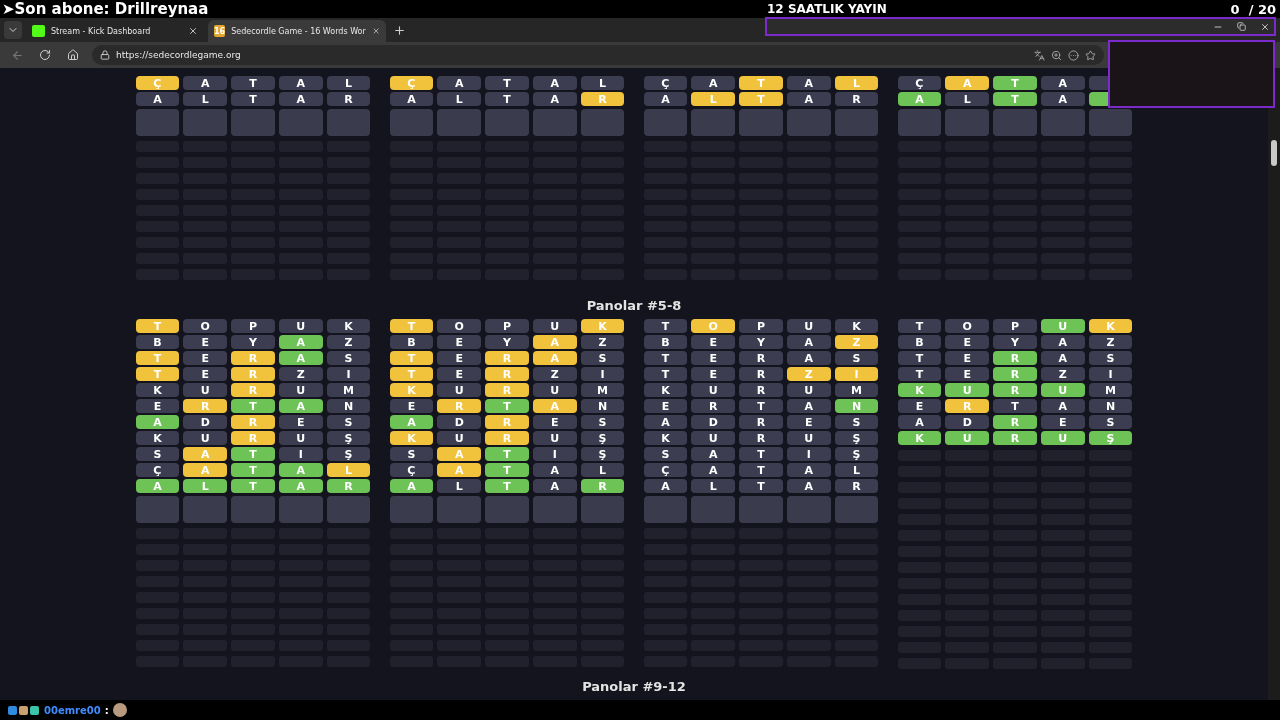 This screenshot has width=1280, height=720. I want to click on stream-title: 12 SAATLIK YAYIN, so click(827, 9).